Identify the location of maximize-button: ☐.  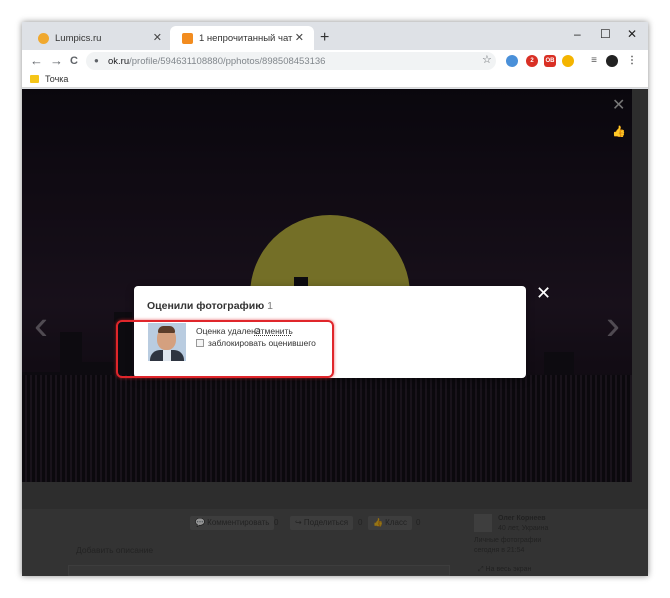
(605, 34).